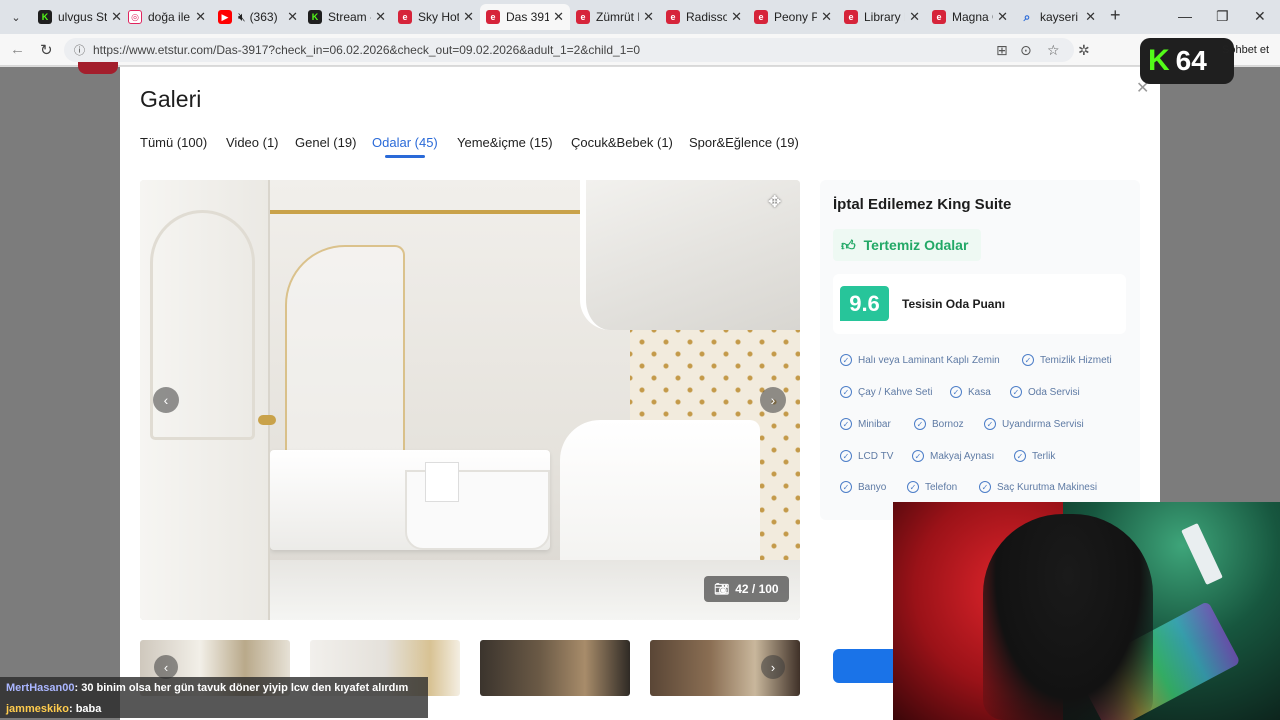 The width and height of the screenshot is (1280, 720). What do you see at coordinates (79, 50) in the screenshot?
I see `site-info-icon: ⓘ` at bounding box center [79, 50].